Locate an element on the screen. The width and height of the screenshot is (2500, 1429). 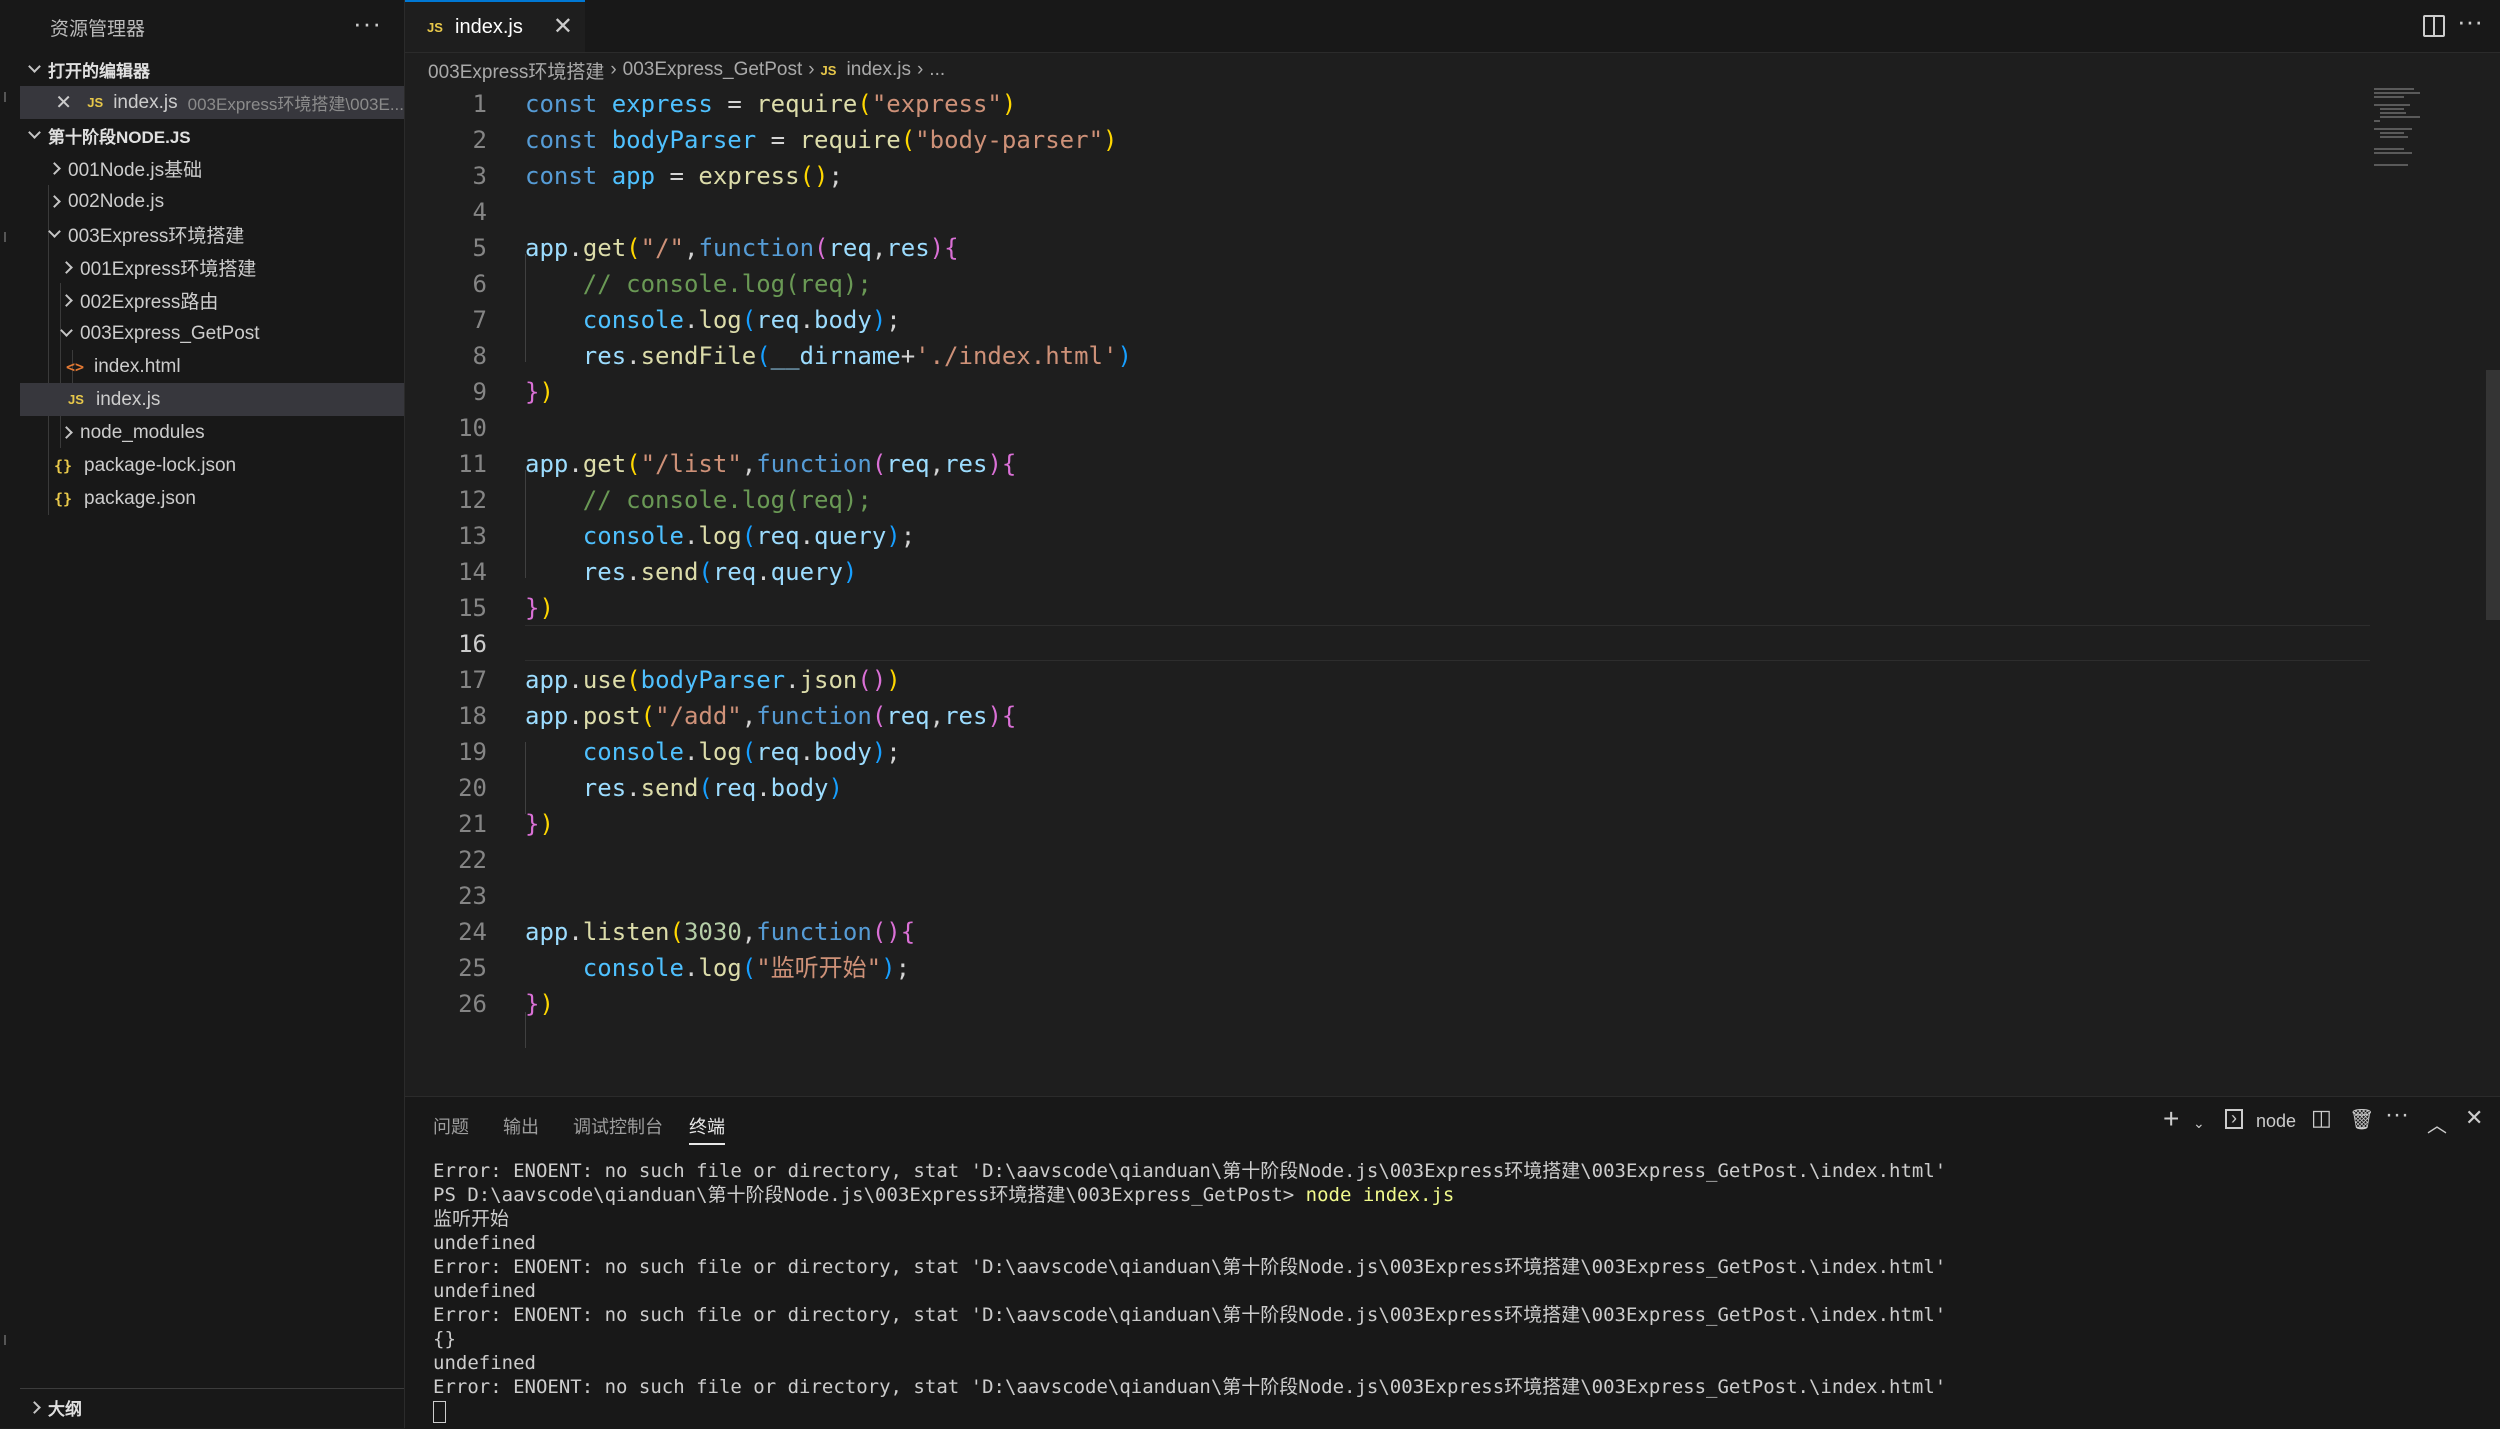
terminal-line: 监听开始 is located at coordinates (471, 1219).